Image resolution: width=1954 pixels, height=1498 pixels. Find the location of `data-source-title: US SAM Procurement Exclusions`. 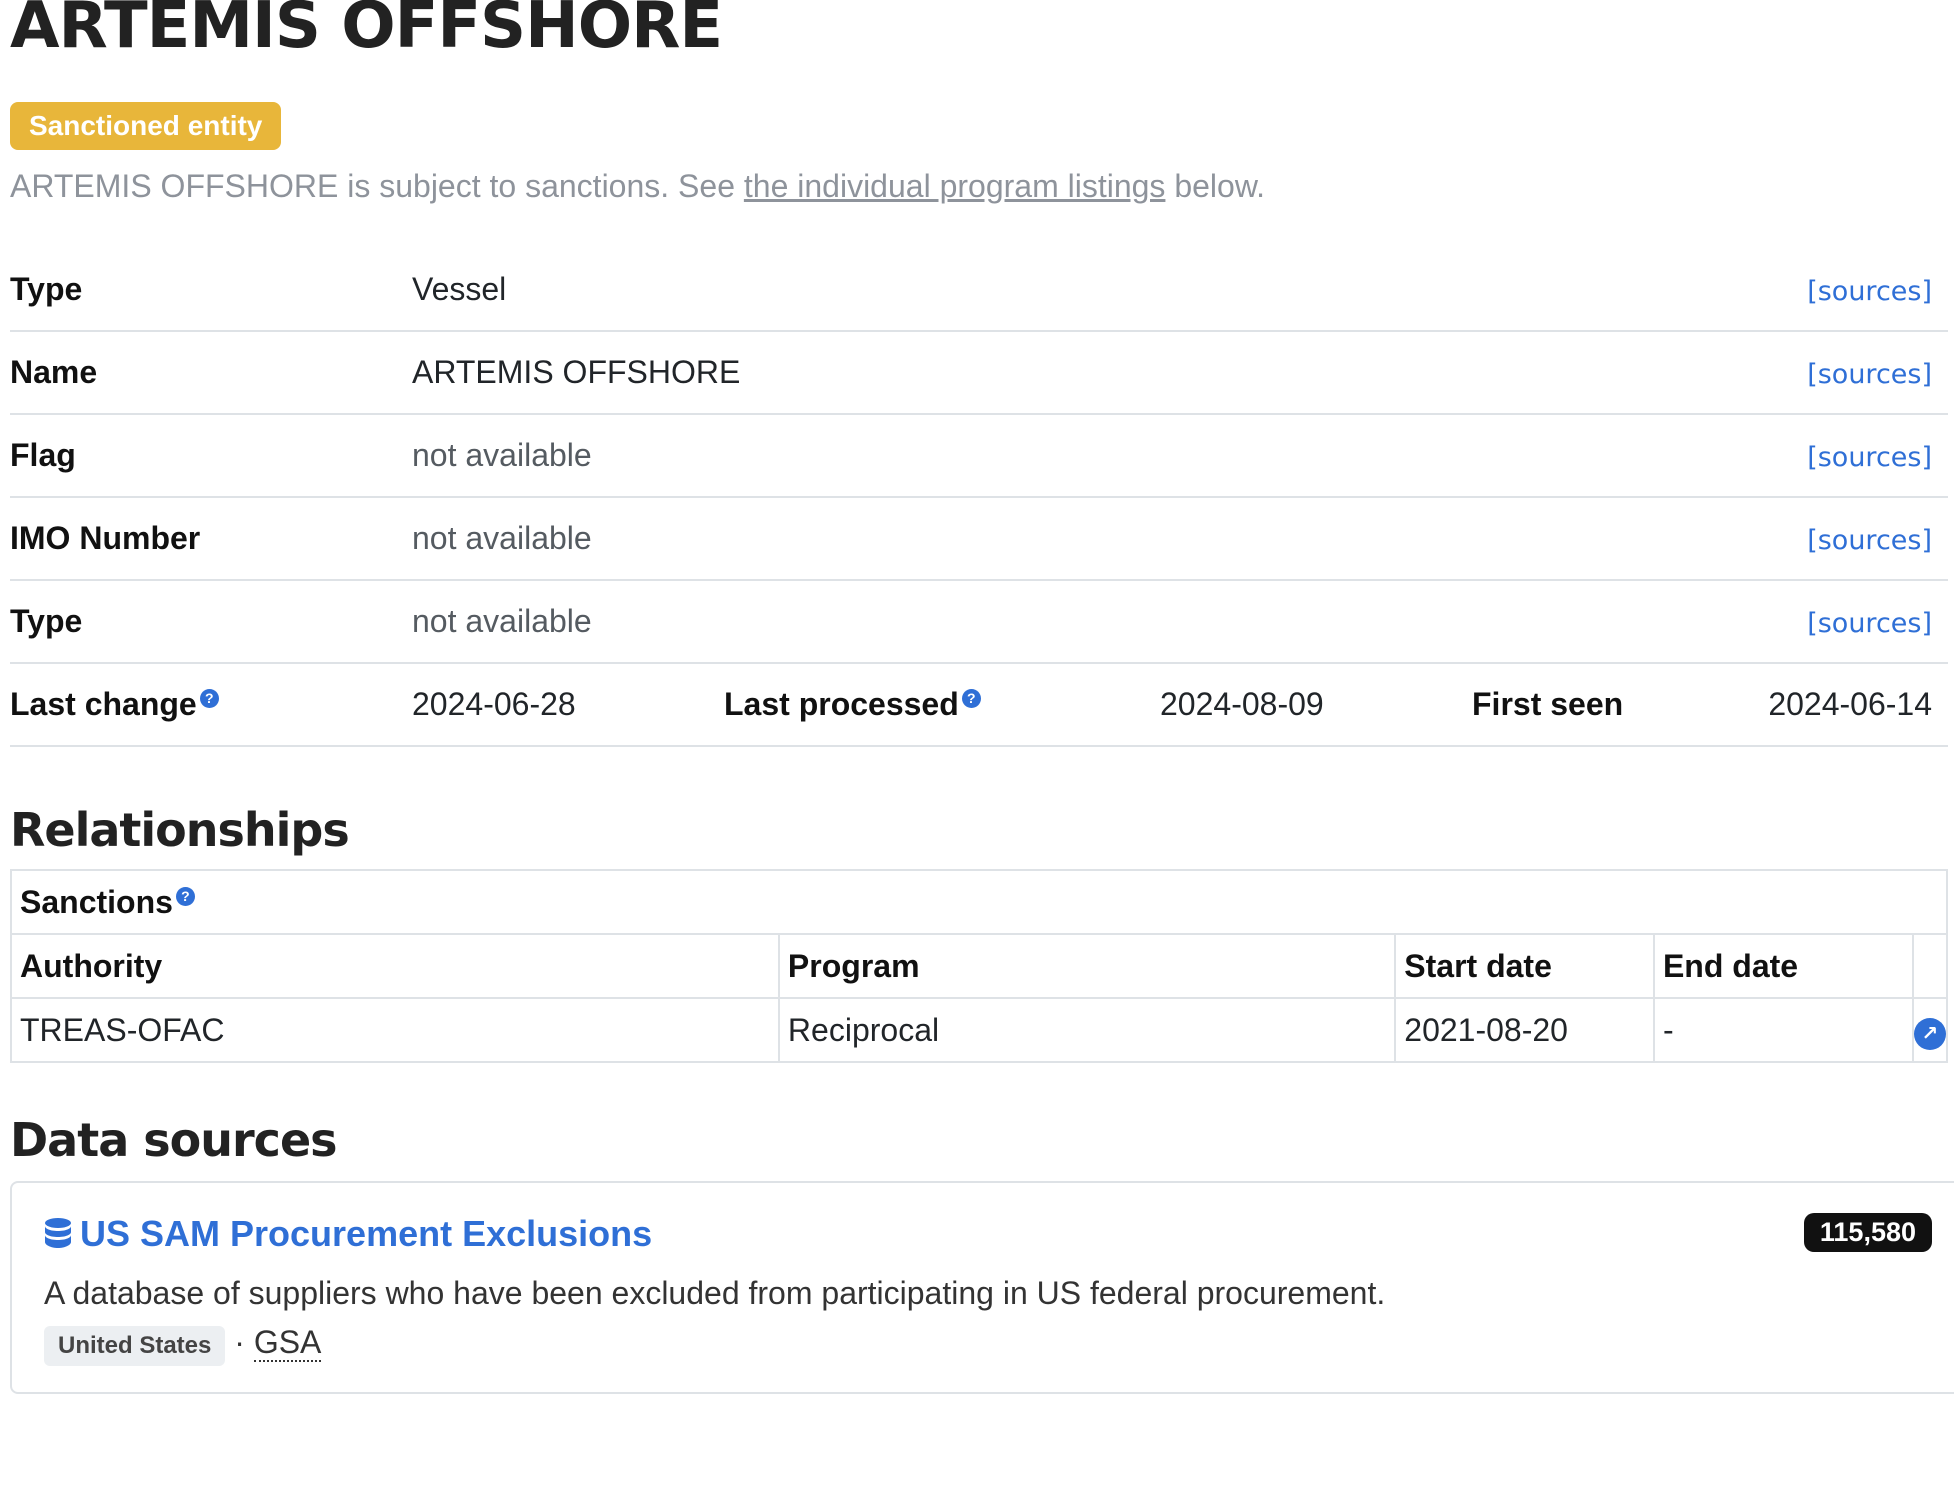

data-source-title: US SAM Procurement Exclusions is located at coordinates (995, 1236).